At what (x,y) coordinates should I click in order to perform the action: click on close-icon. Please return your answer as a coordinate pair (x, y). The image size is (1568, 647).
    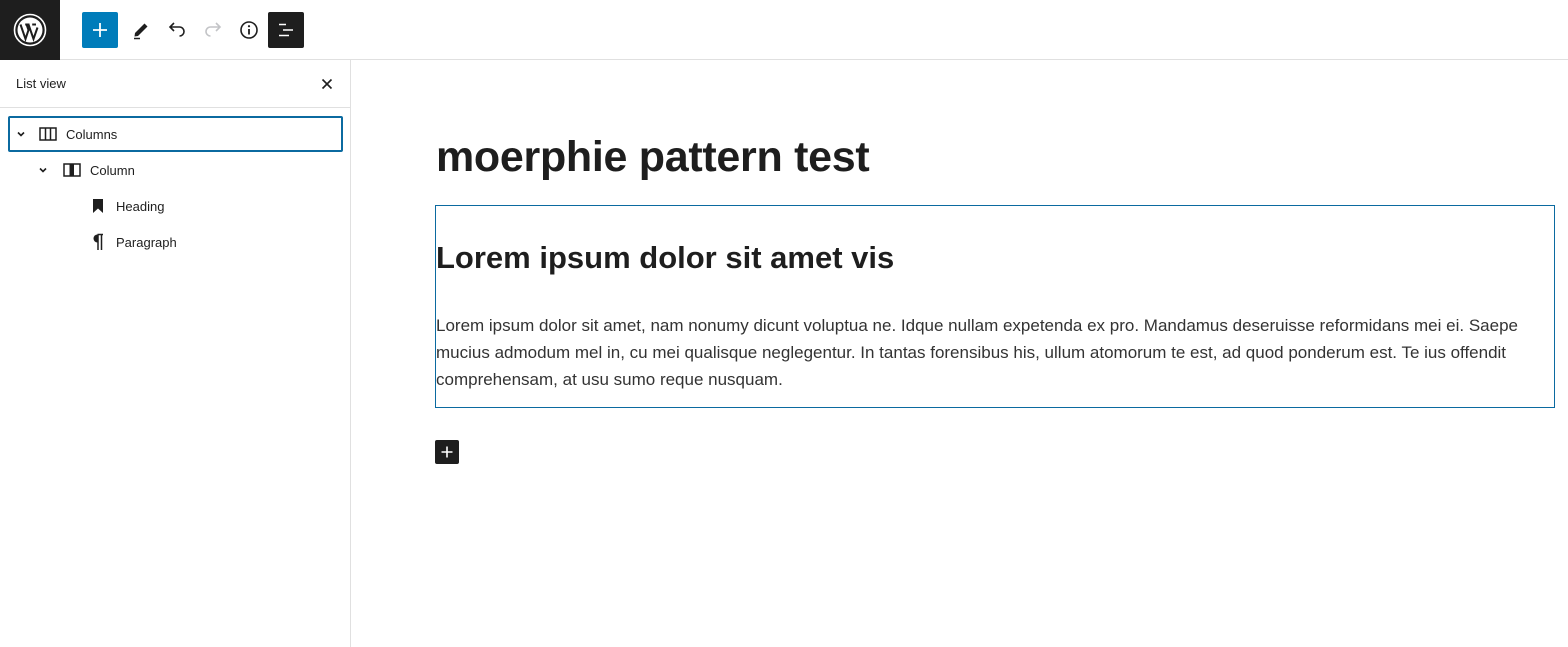
    Looking at the image, I should click on (327, 84).